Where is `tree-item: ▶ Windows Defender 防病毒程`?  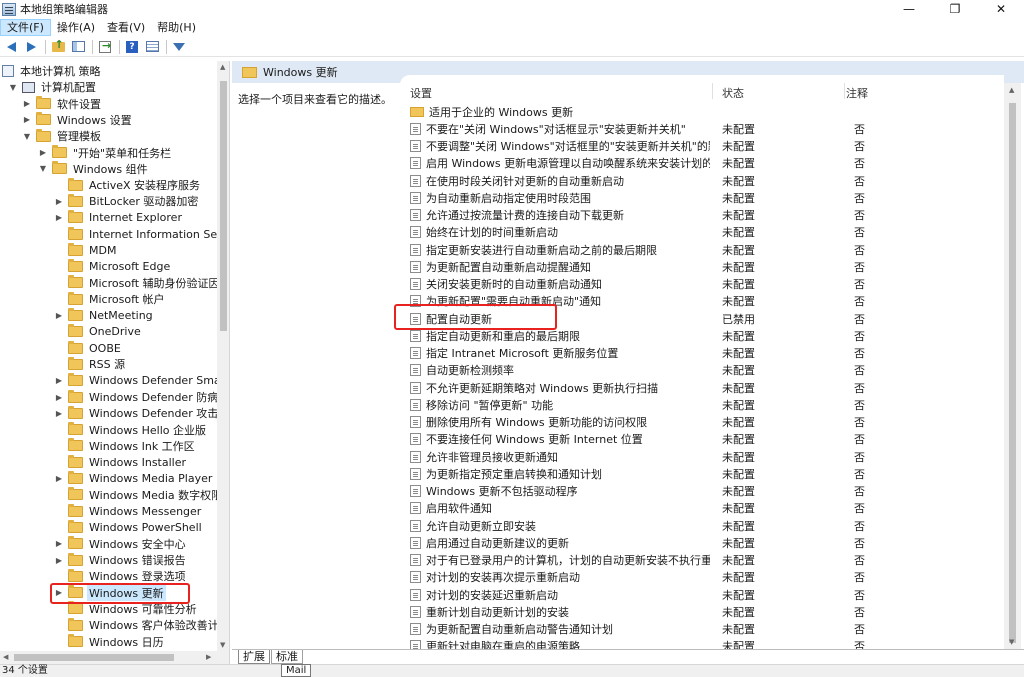 tree-item: ▶ Windows Defender 防病毒程 is located at coordinates (141, 397).